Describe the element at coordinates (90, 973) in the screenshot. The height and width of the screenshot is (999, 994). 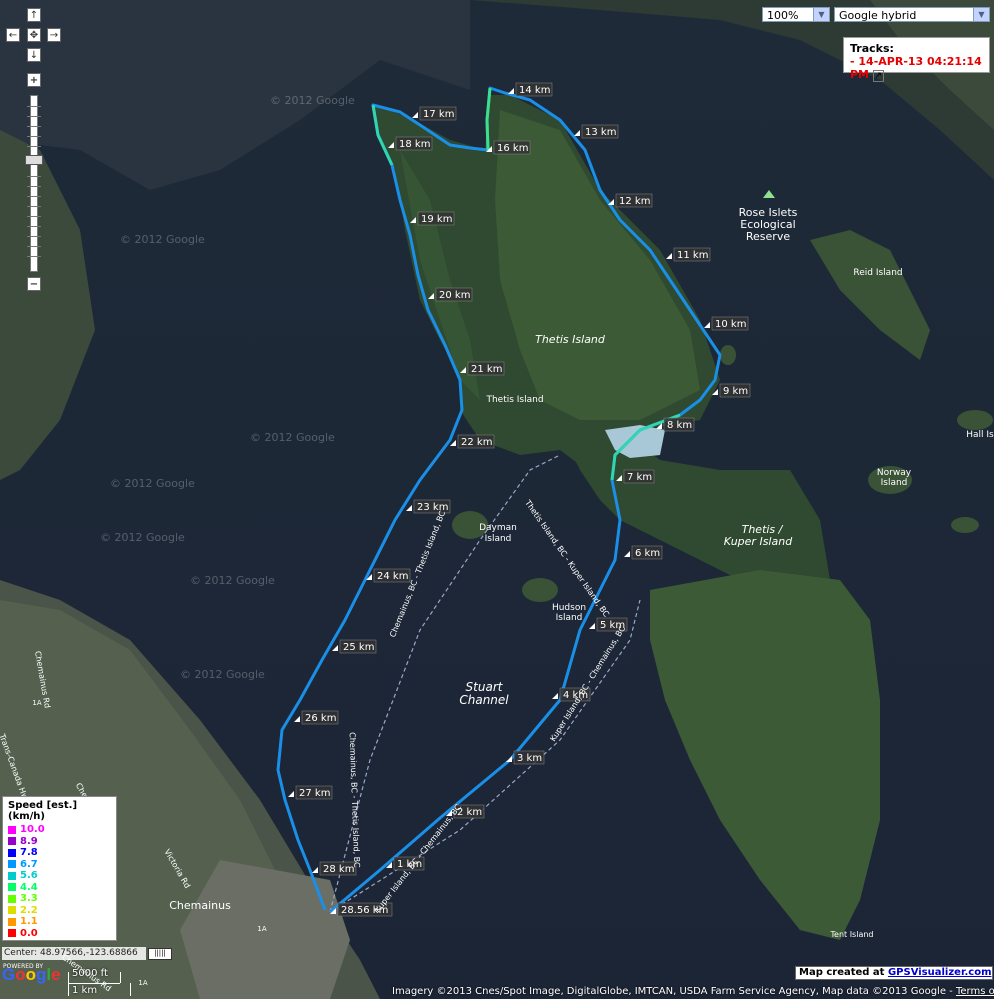
I see `scale-feet: 5000 ft` at that location.